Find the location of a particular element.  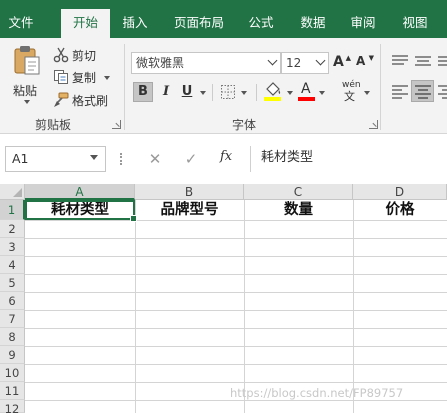

row-header-7: 7 is located at coordinates (12, 319).